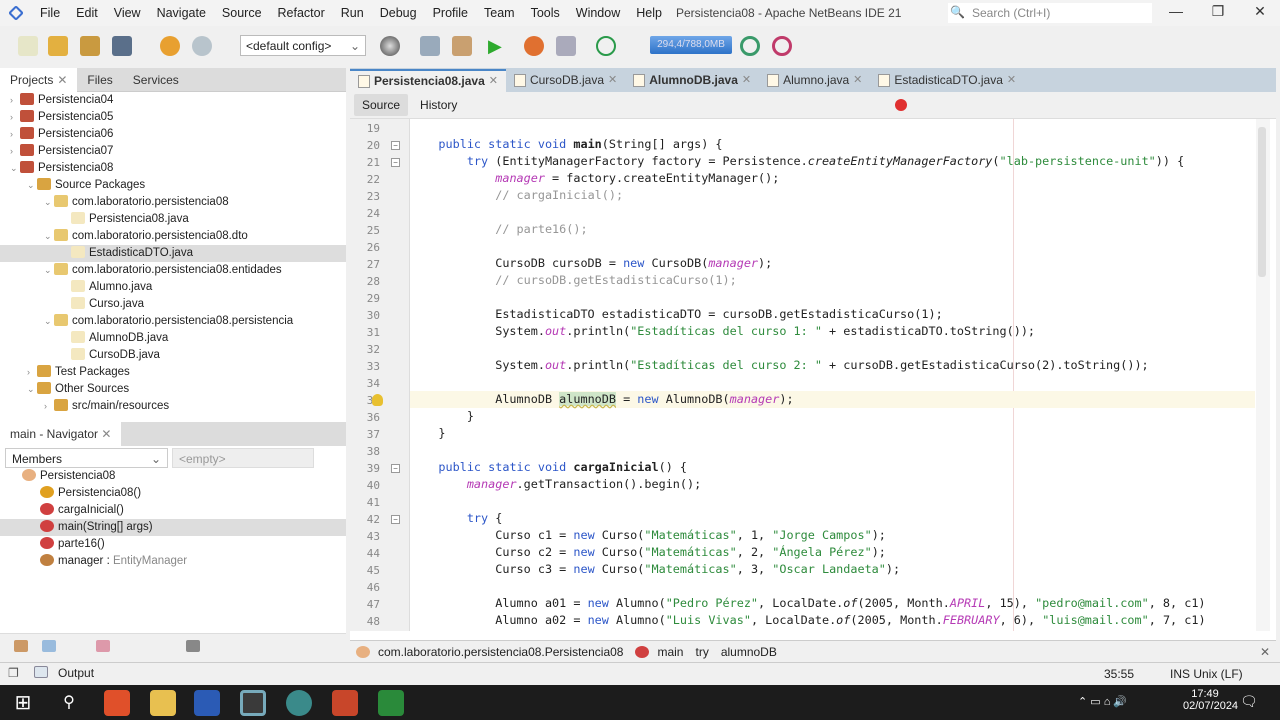 Image resolution: width=1280 pixels, height=720 pixels. I want to click on code-line: manager = factory.createEntityManager();, so click(832, 178).